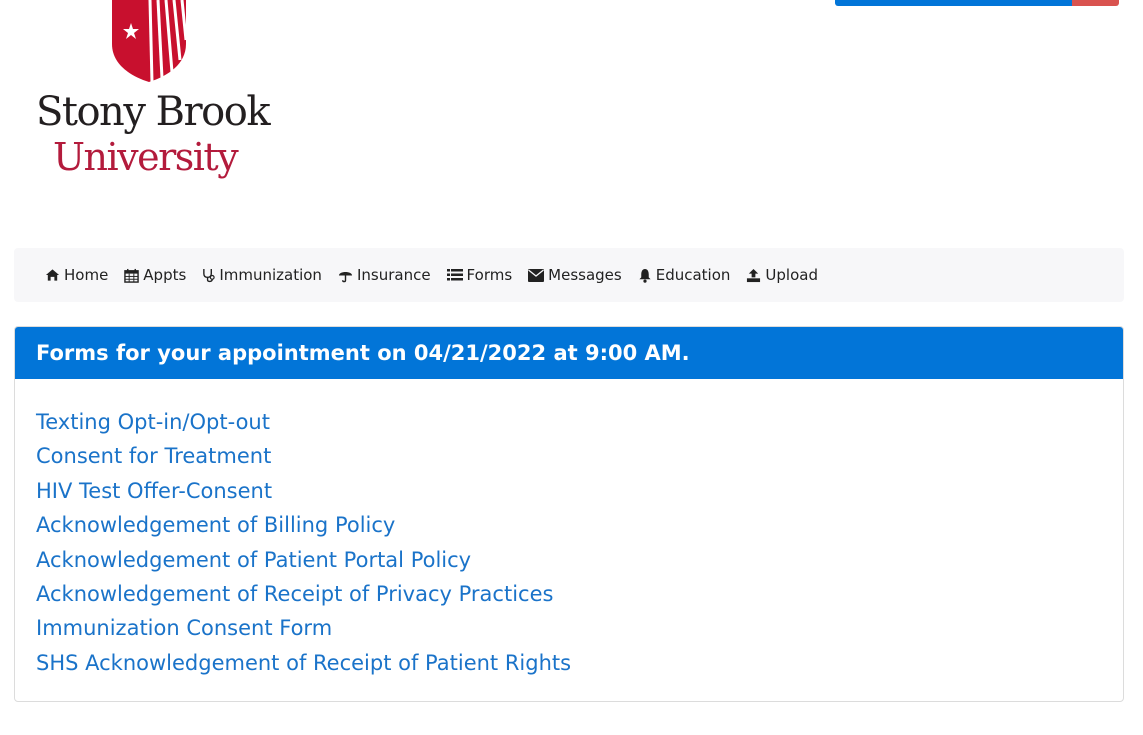 The width and height of the screenshot is (1143, 735). Describe the element at coordinates (146, 157) in the screenshot. I see `logo-text-university: University` at that location.